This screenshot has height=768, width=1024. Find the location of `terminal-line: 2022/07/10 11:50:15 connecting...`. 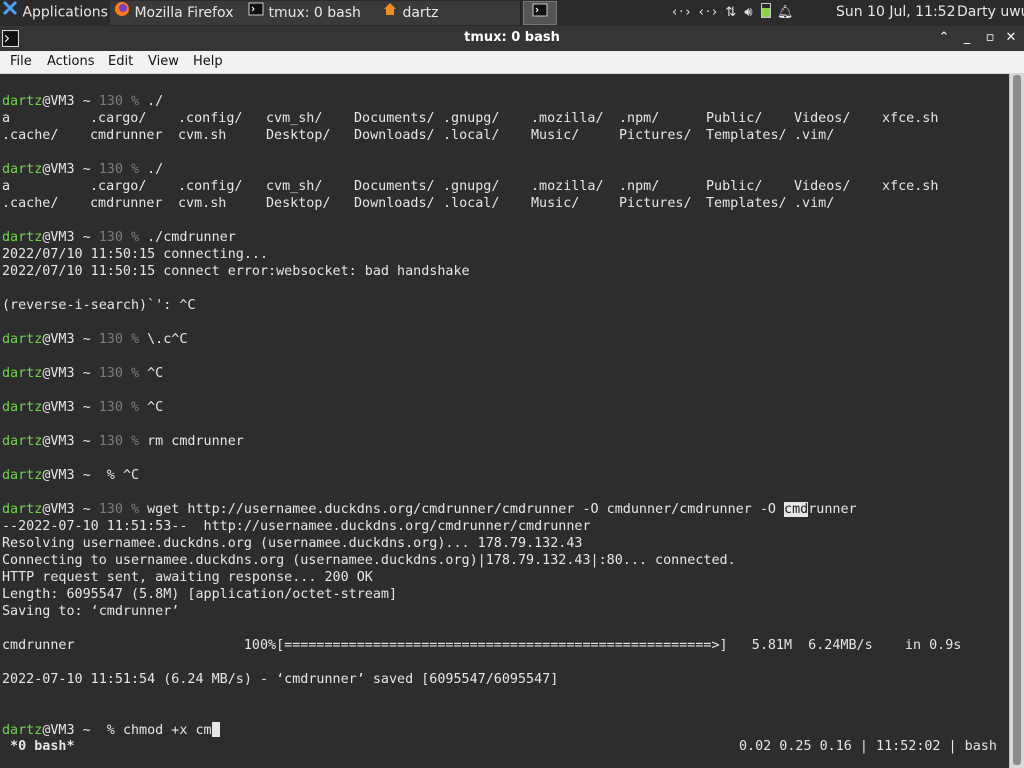

terminal-line: 2022/07/10 11:50:15 connecting... is located at coordinates (135, 254).